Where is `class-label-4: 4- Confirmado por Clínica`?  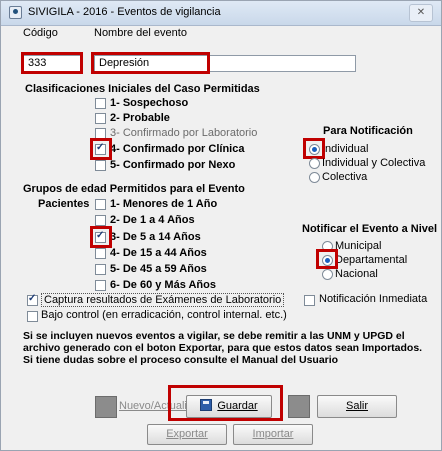 class-label-4: 4- Confirmado por Clínica is located at coordinates (177, 149).